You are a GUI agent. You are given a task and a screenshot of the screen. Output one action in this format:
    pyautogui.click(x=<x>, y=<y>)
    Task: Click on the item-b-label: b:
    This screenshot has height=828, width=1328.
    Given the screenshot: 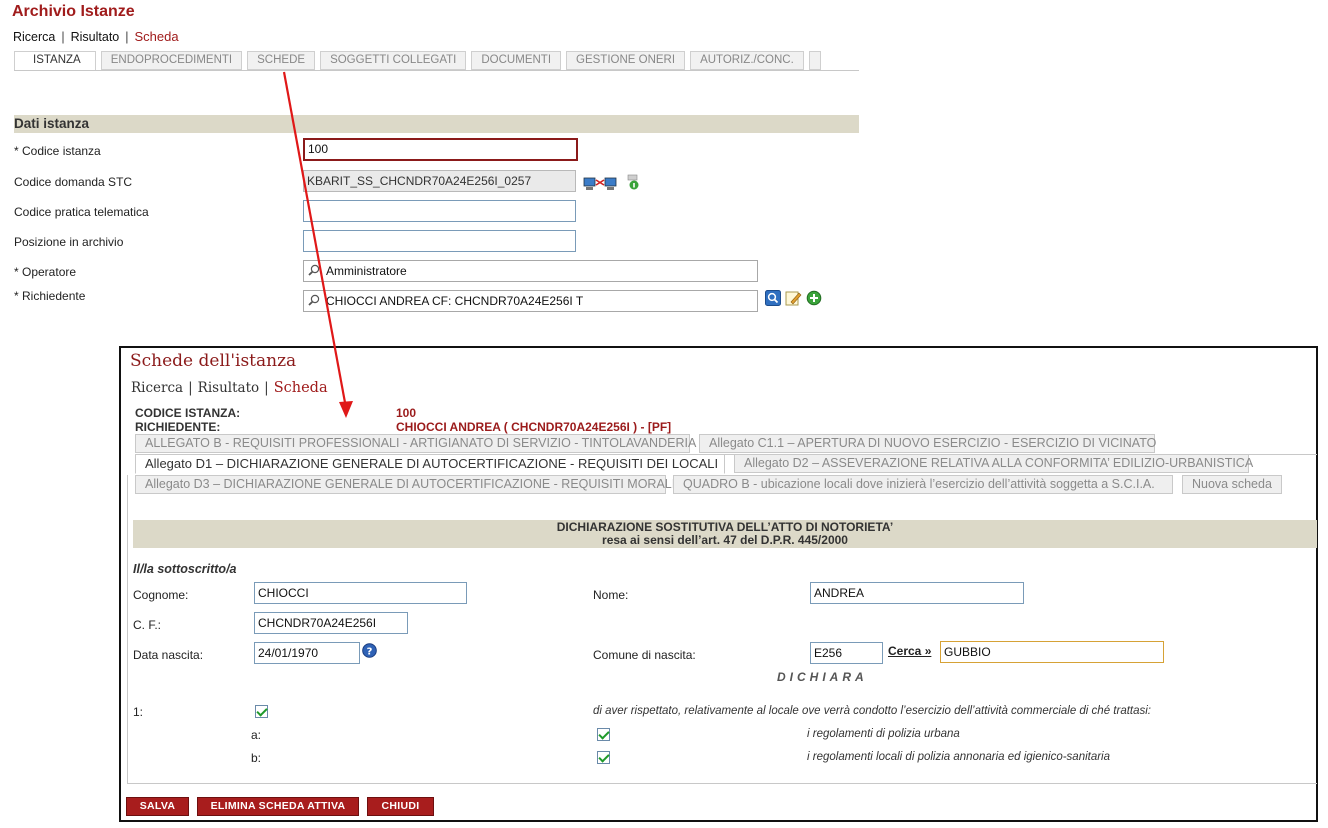 What is the action you would take?
    pyautogui.click(x=256, y=758)
    